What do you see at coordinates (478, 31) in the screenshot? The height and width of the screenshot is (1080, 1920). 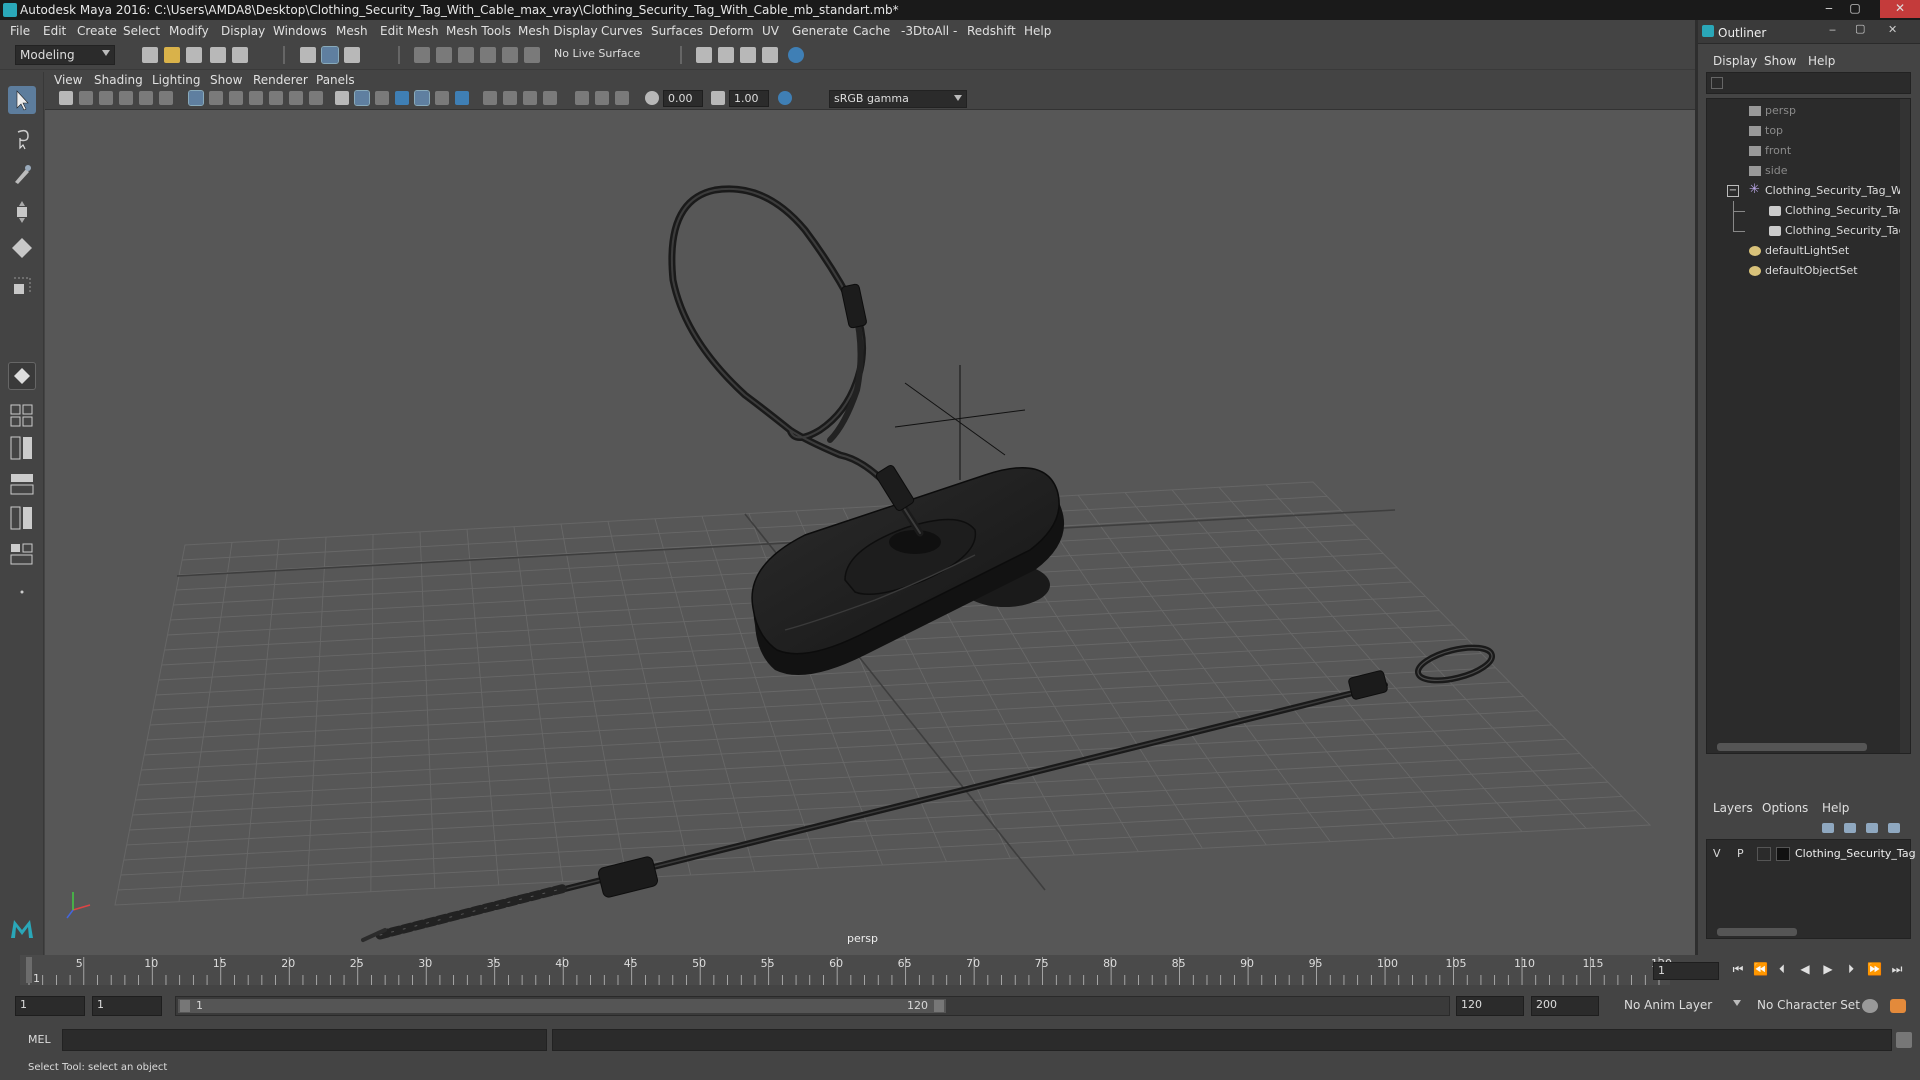 I see `menu-mesh-tools: Mesh Tools` at bounding box center [478, 31].